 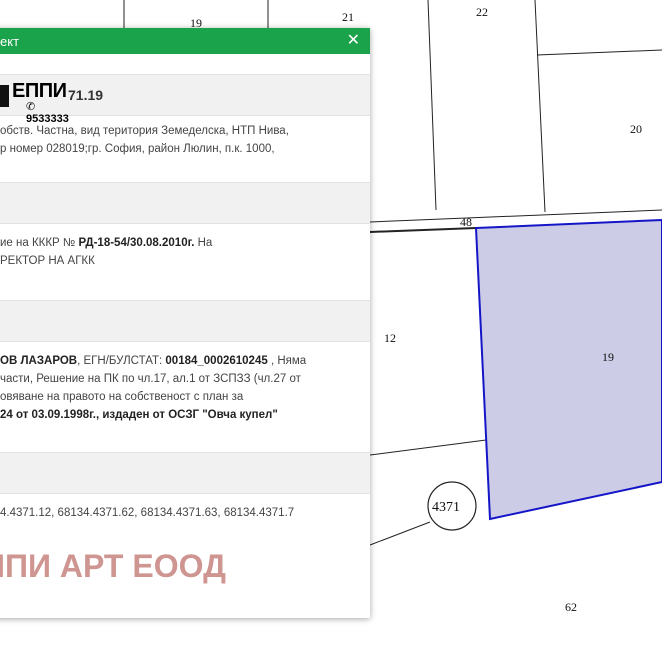 I want to click on block-number: 4371, so click(x=446, y=507).